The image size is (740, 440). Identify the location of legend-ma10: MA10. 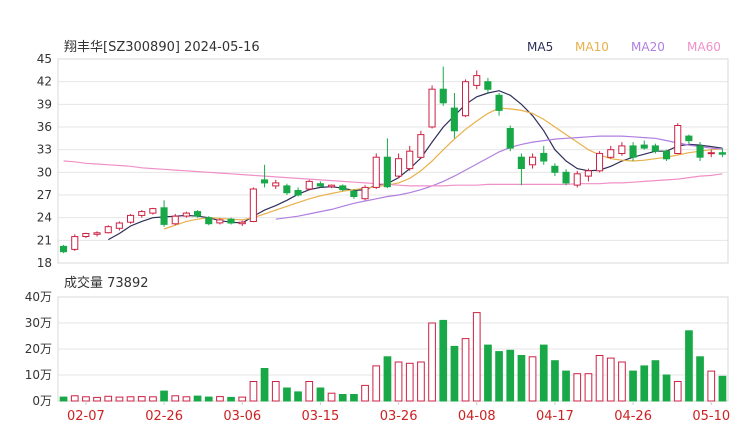
(592, 47).